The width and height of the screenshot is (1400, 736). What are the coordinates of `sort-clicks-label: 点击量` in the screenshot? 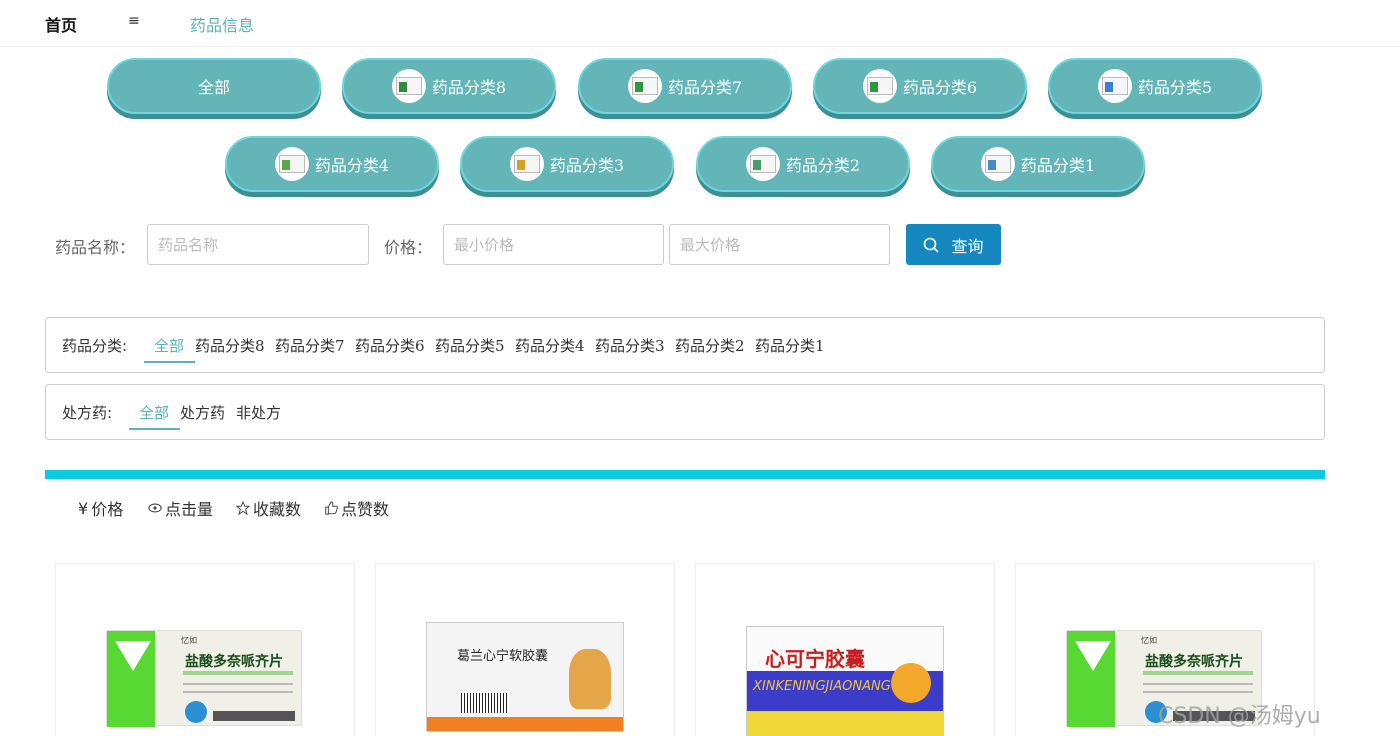 It's located at (189, 509).